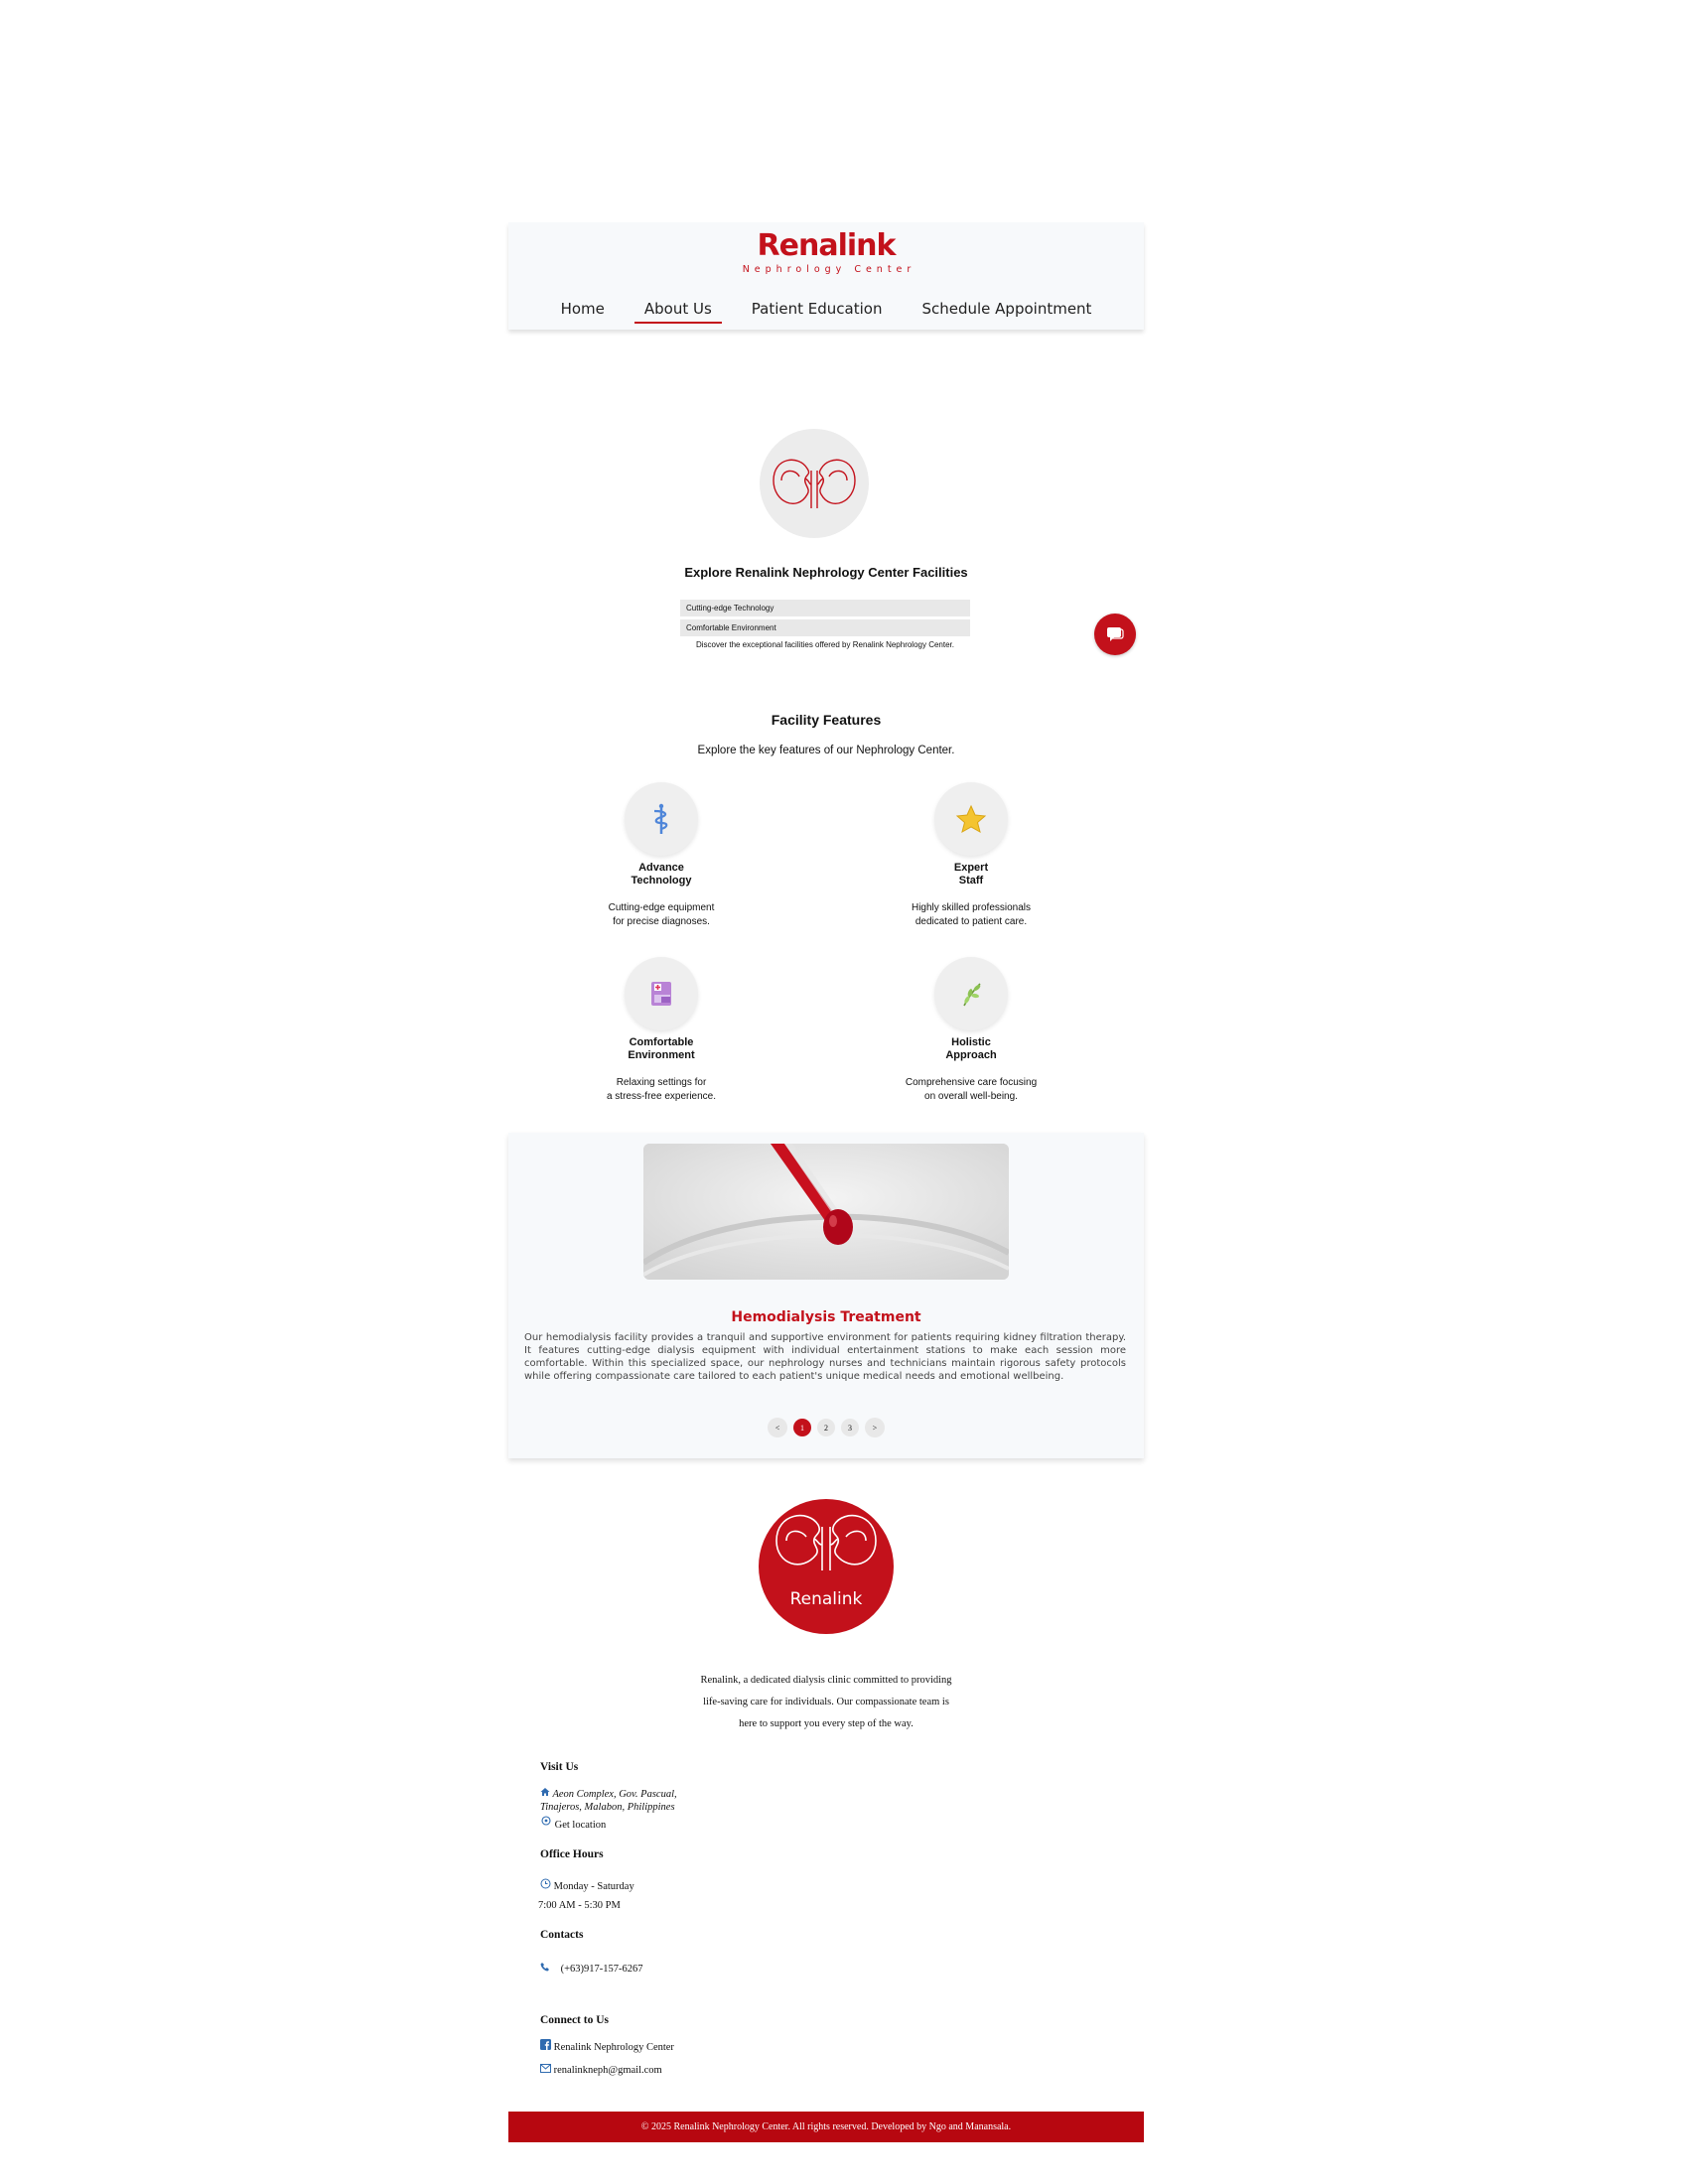  What do you see at coordinates (826, 1317) in the screenshot?
I see `treatment-title: Hemodialysis Treatment` at bounding box center [826, 1317].